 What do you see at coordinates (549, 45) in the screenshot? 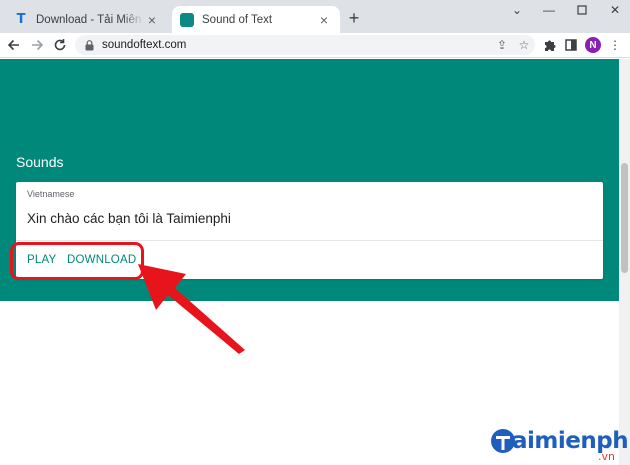
I see `extensions-puzzle-icon` at bounding box center [549, 45].